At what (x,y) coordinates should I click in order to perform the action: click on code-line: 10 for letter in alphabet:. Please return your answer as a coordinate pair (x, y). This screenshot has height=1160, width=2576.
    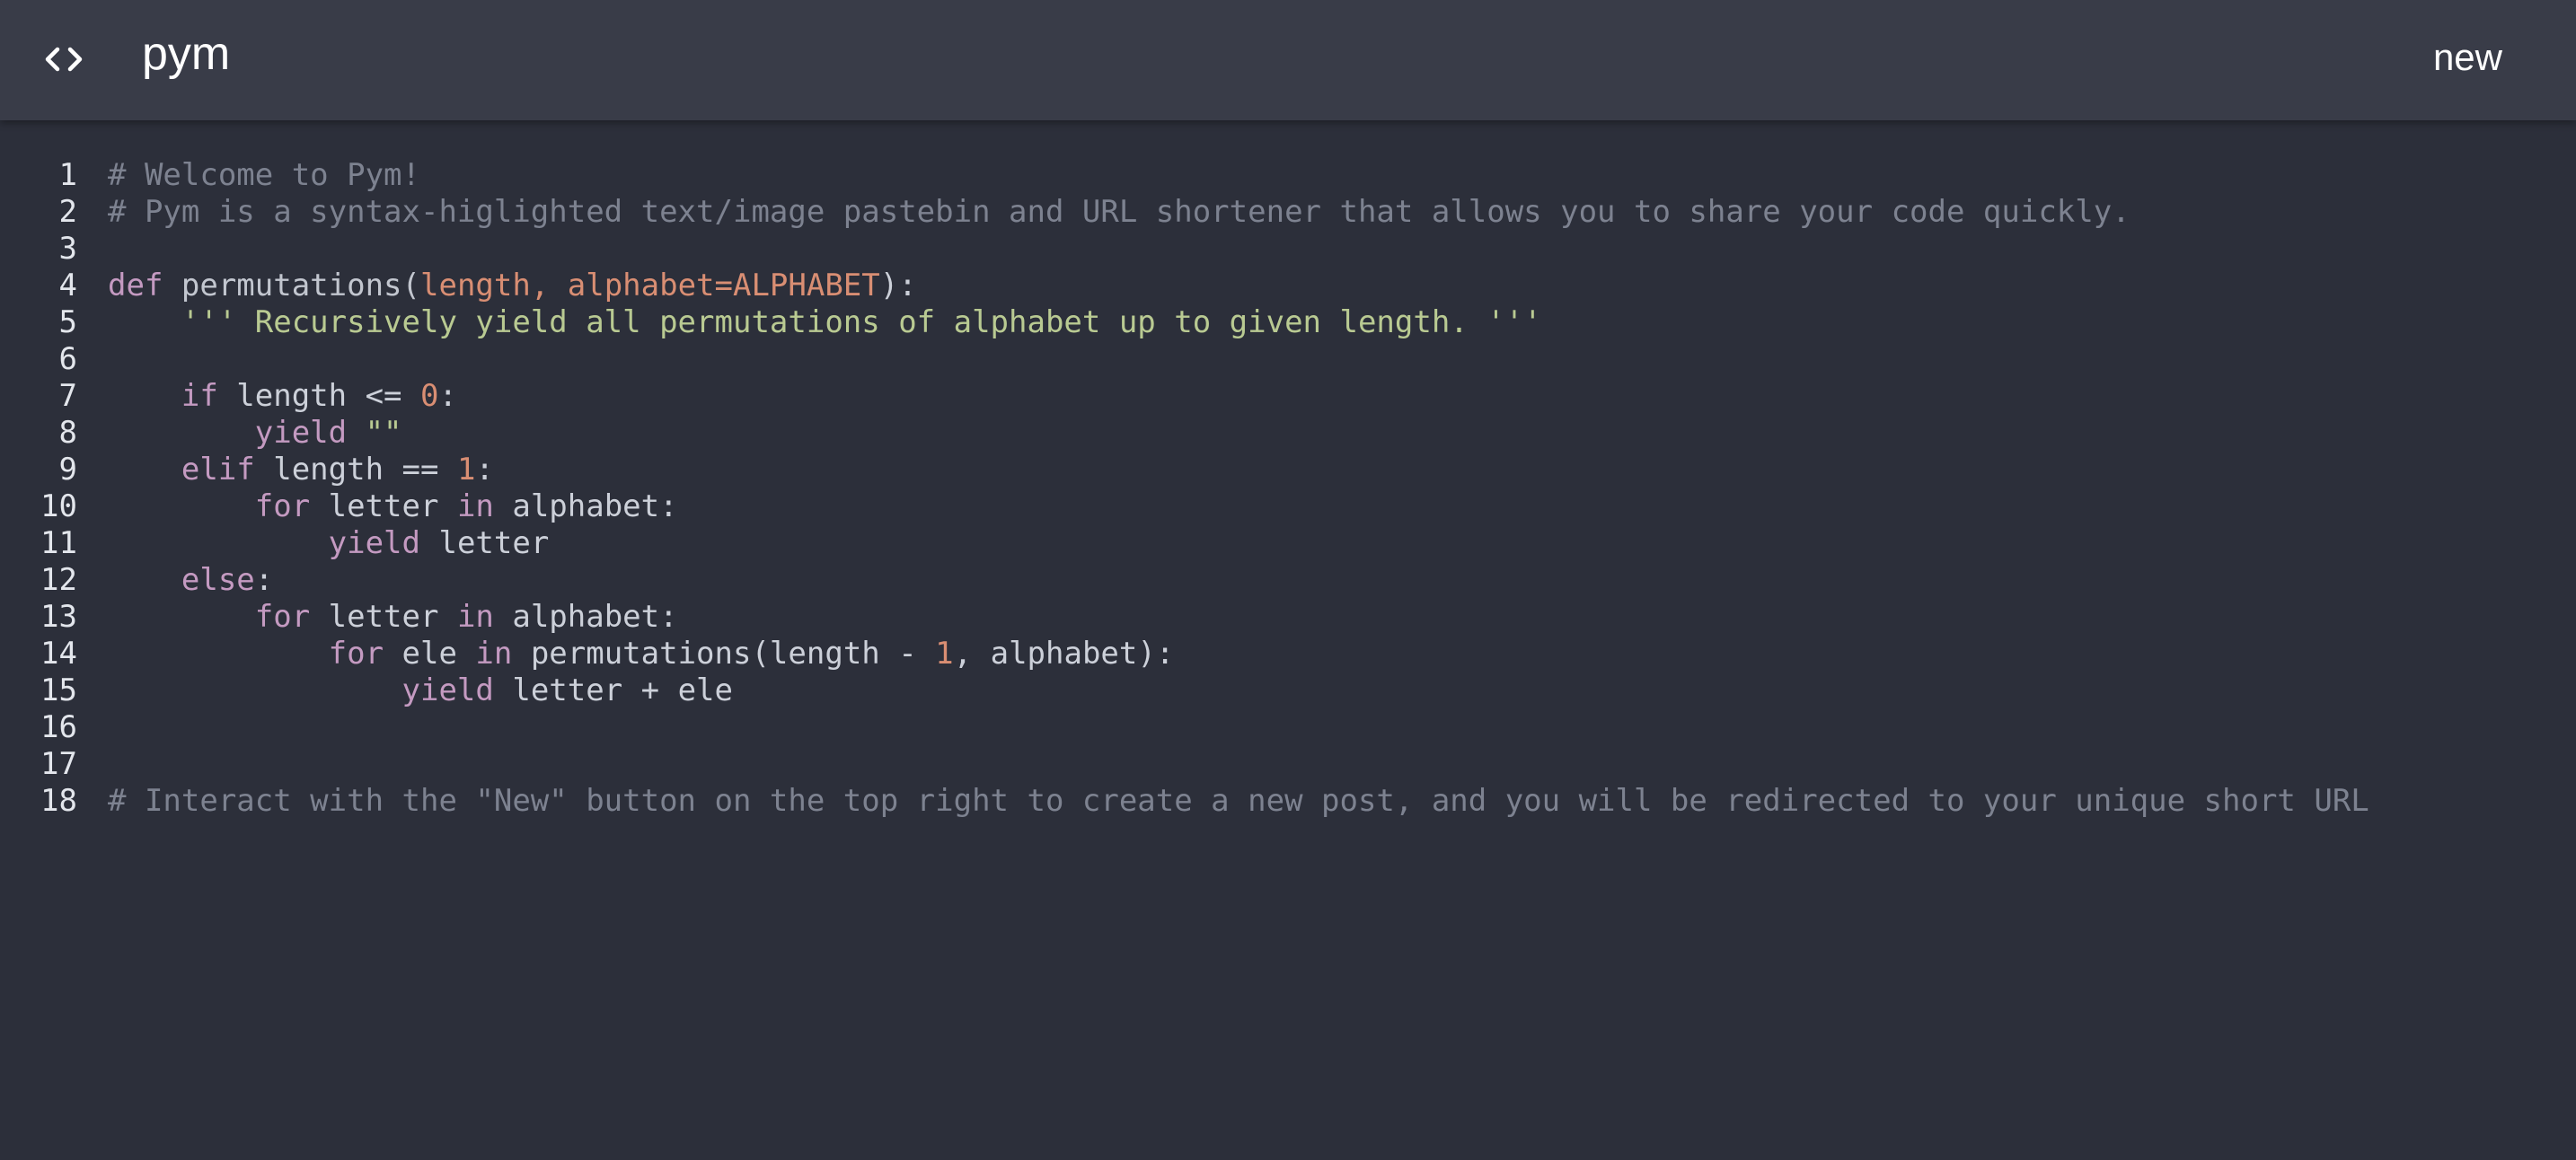
    Looking at the image, I should click on (1288, 506).